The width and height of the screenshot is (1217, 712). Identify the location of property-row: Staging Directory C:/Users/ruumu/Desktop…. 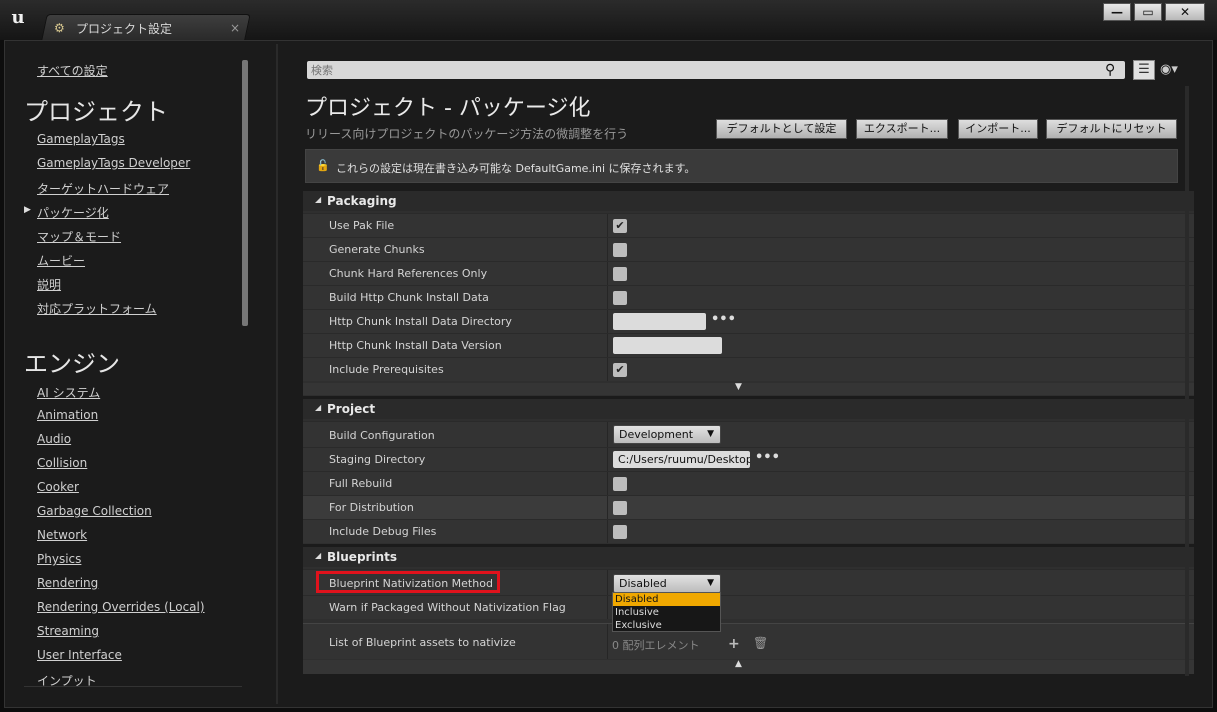
(748, 459).